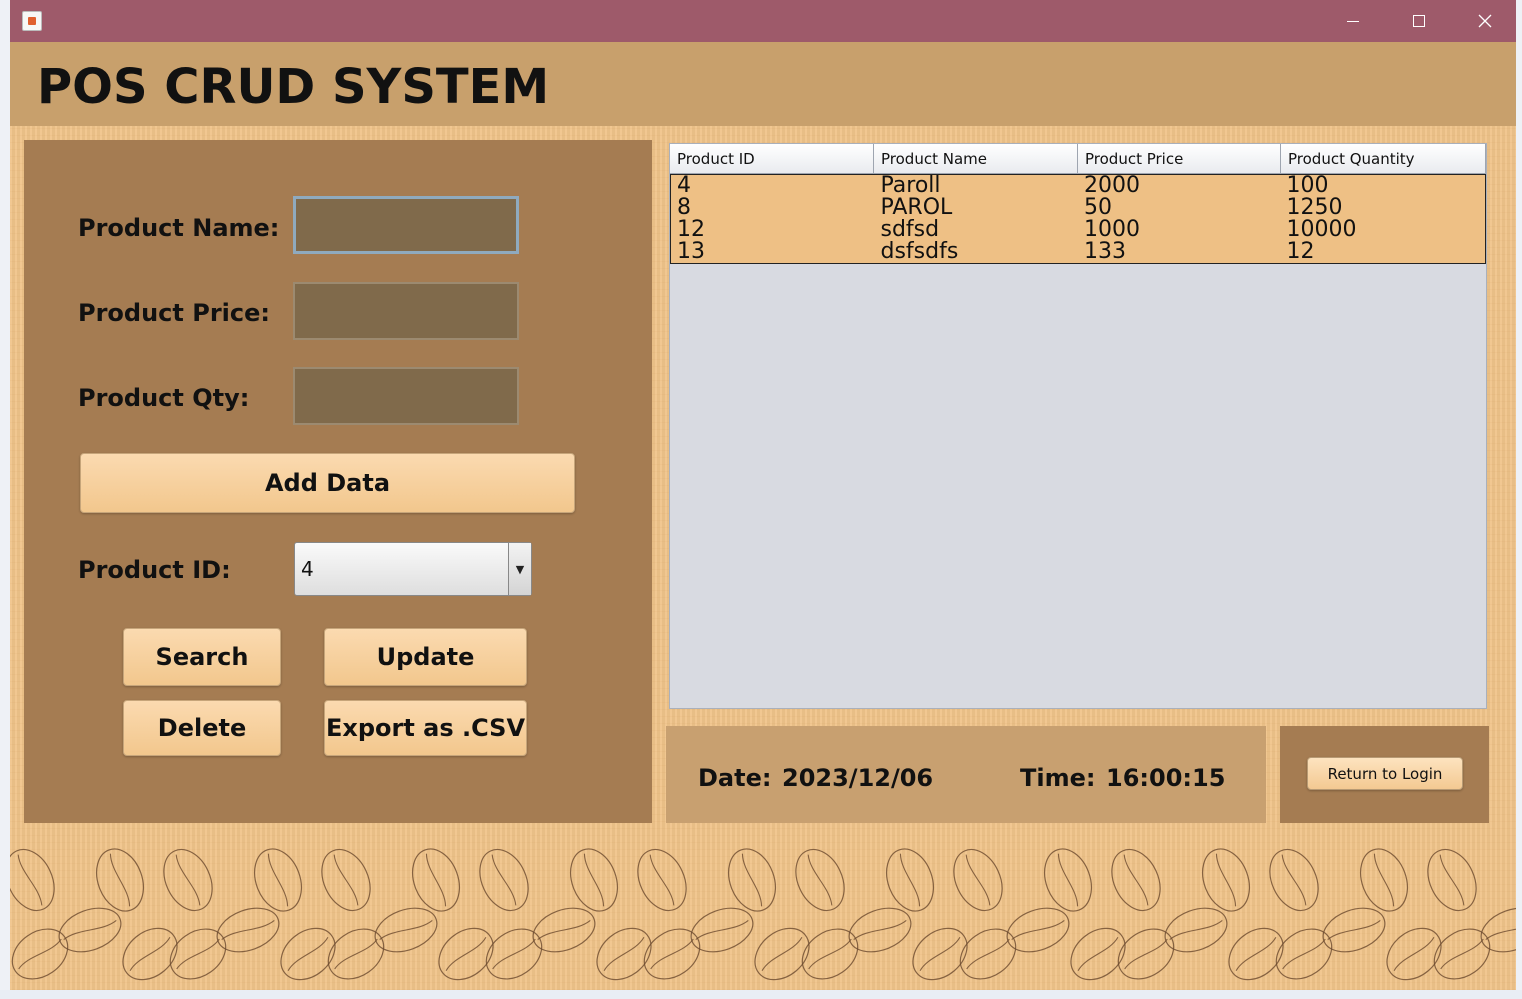 This screenshot has height=999, width=1522. I want to click on cell-product-quantity: 12, so click(1300, 251).